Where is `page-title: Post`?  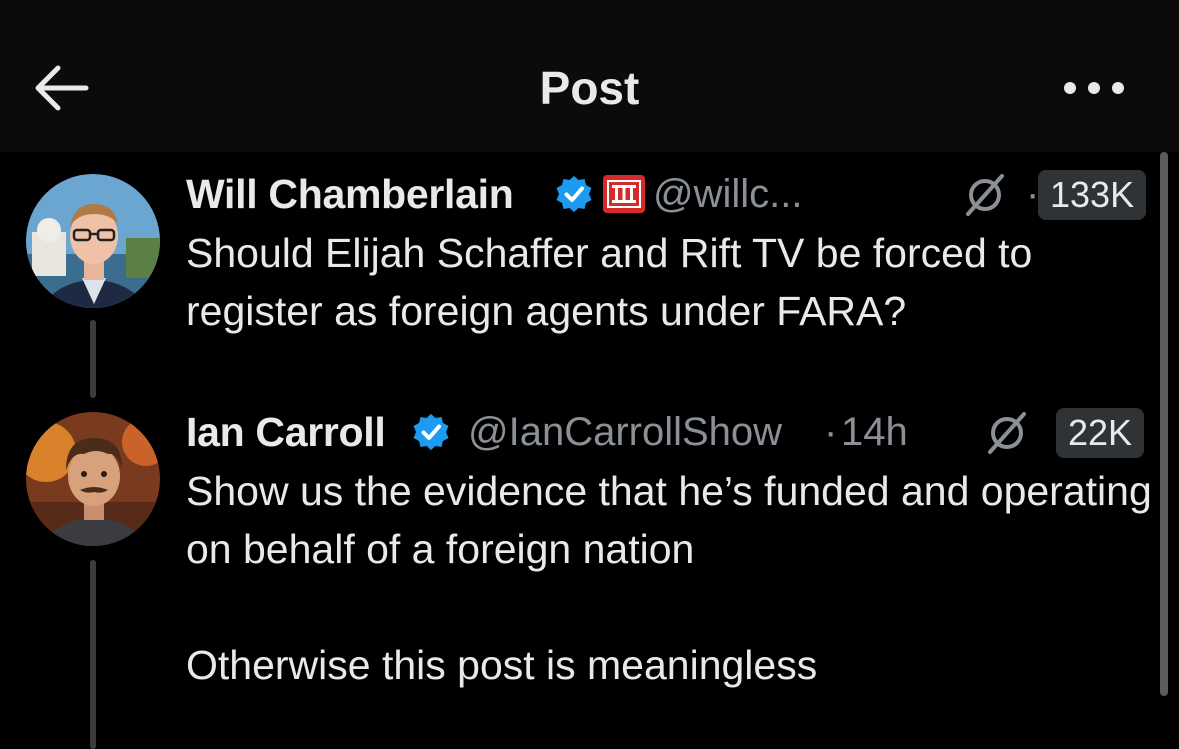 page-title: Post is located at coordinates (589, 88).